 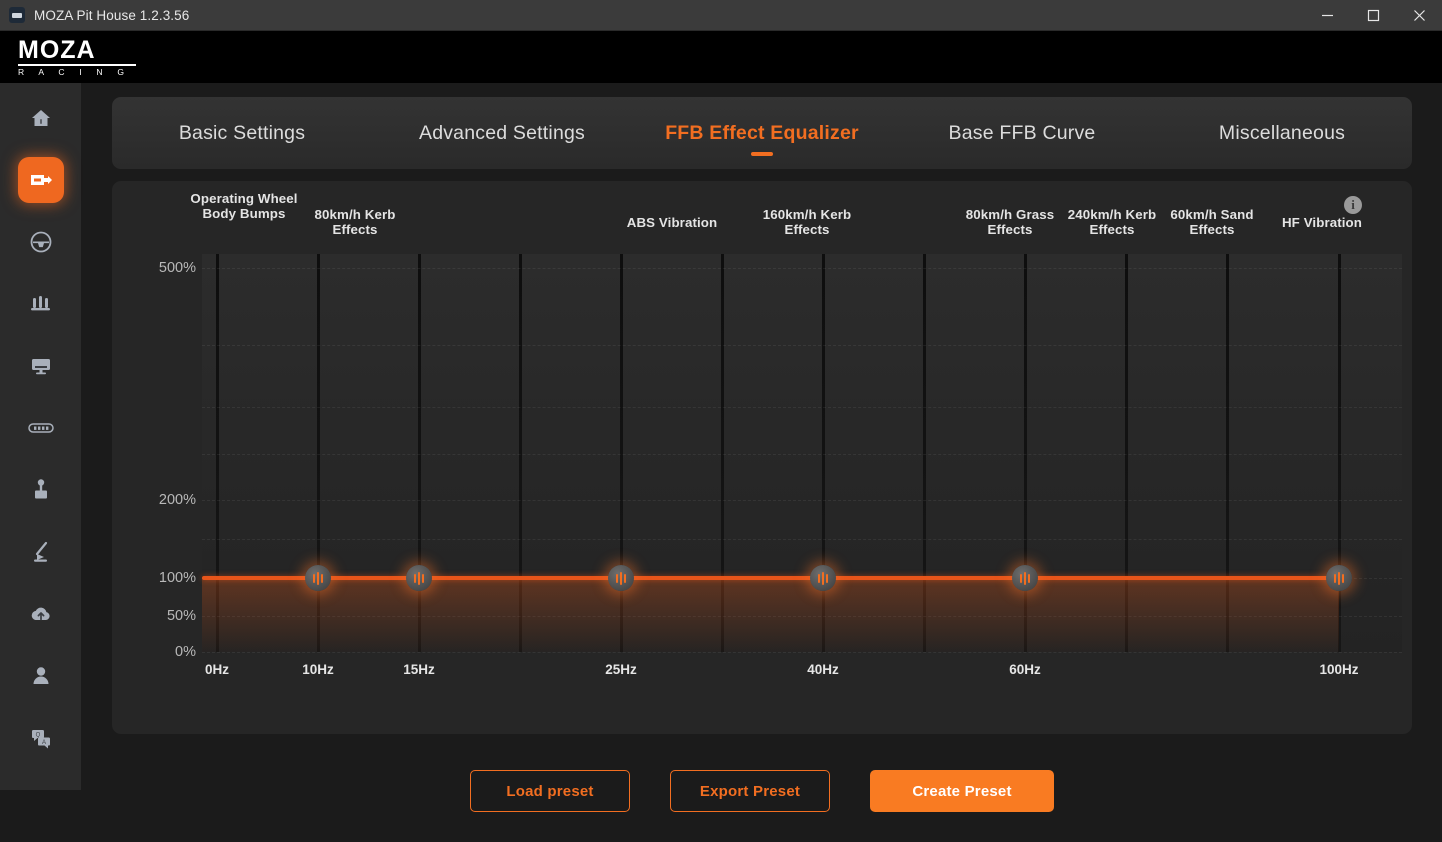 I want to click on sidebar-item-cloud, so click(x=41, y=614).